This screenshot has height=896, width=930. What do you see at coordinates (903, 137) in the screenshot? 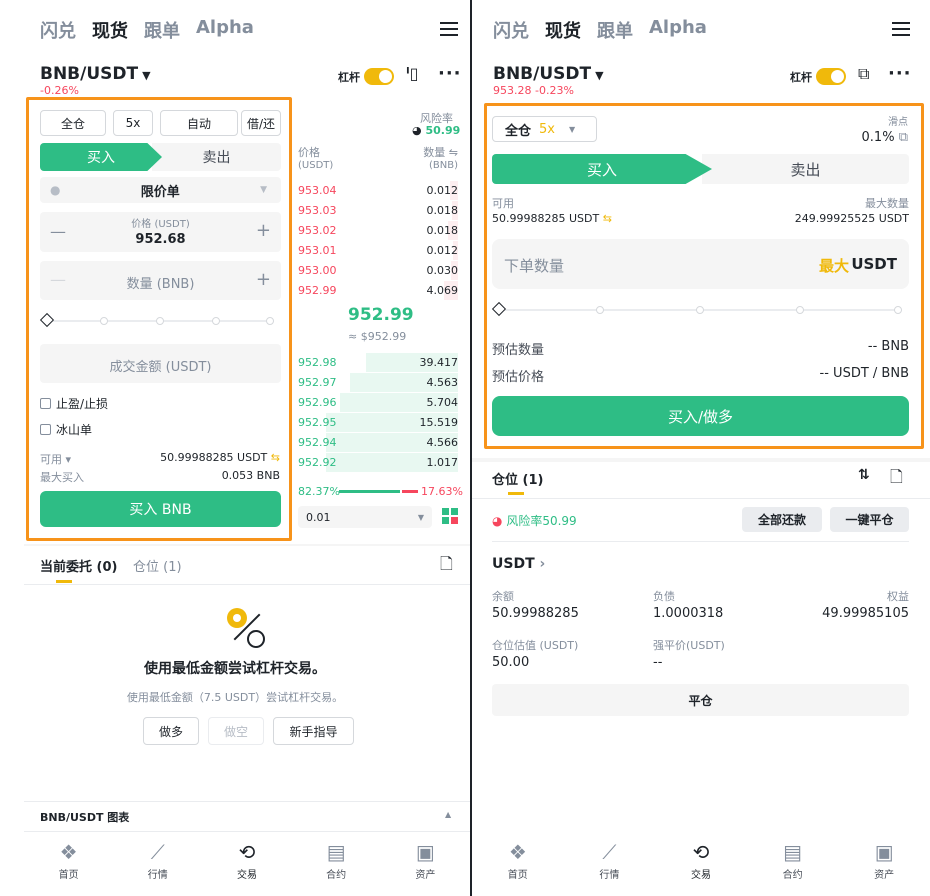
I see `edit-icon: ⧉` at bounding box center [903, 137].